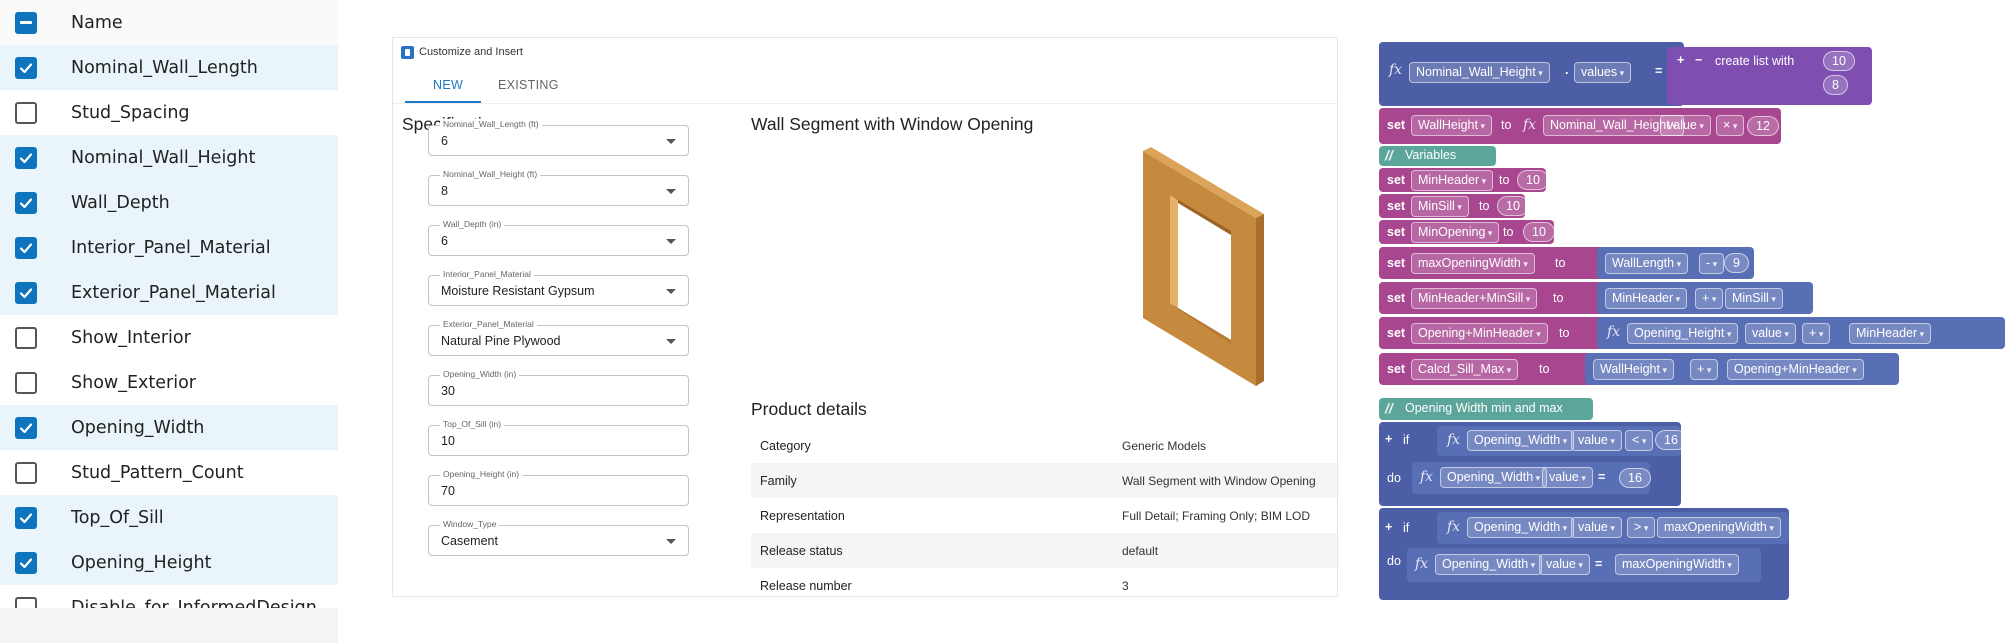 Image resolution: width=2011 pixels, height=643 pixels. Describe the element at coordinates (1680, 60) in the screenshot. I see `add-item-button: +` at that location.